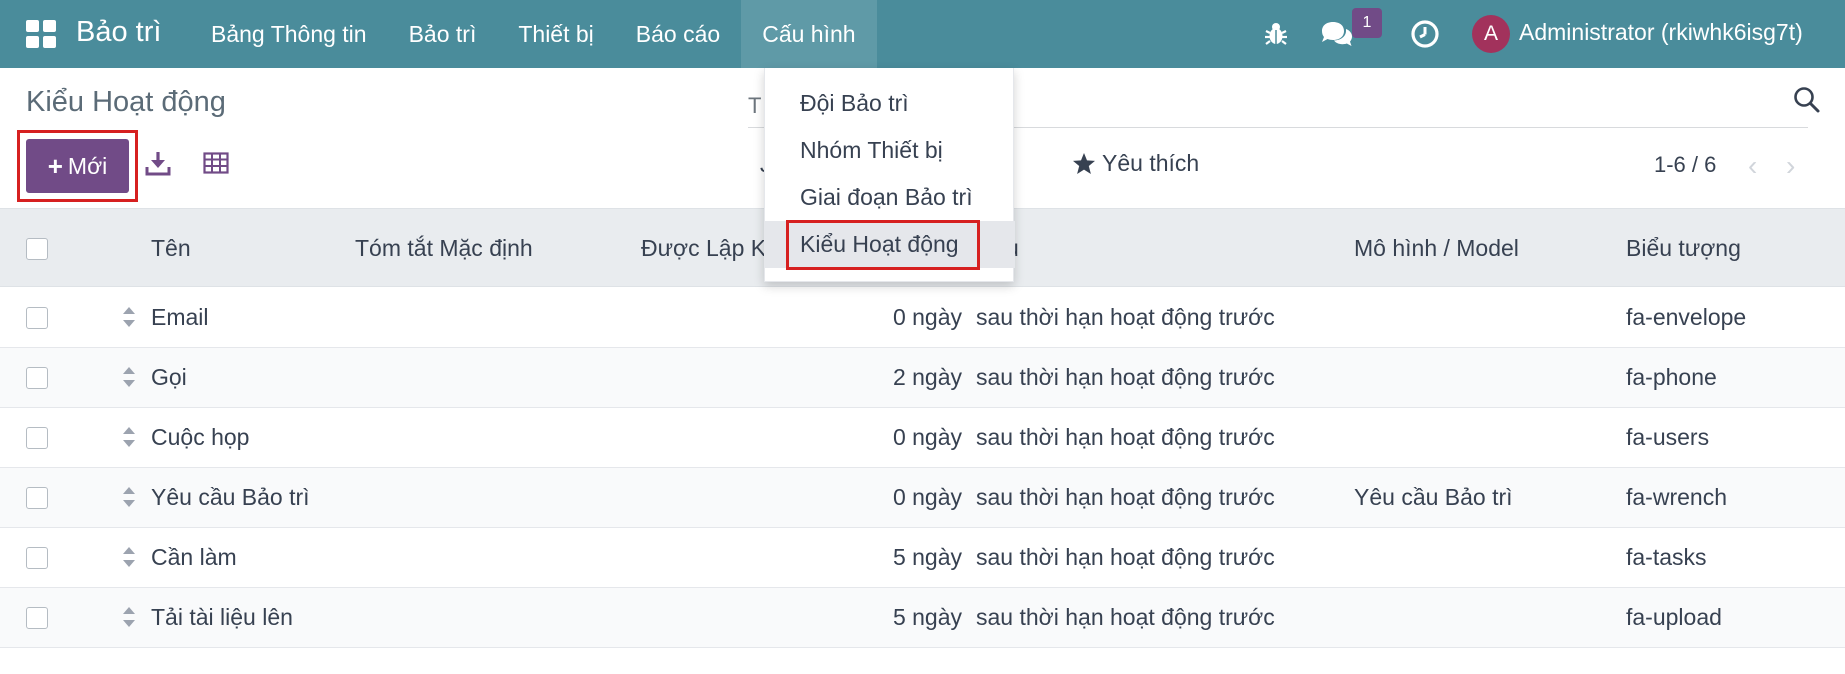 The width and height of the screenshot is (1845, 674). Describe the element at coordinates (443, 34) in the screenshot. I see `menu-maintenance: Bảo trì` at that location.